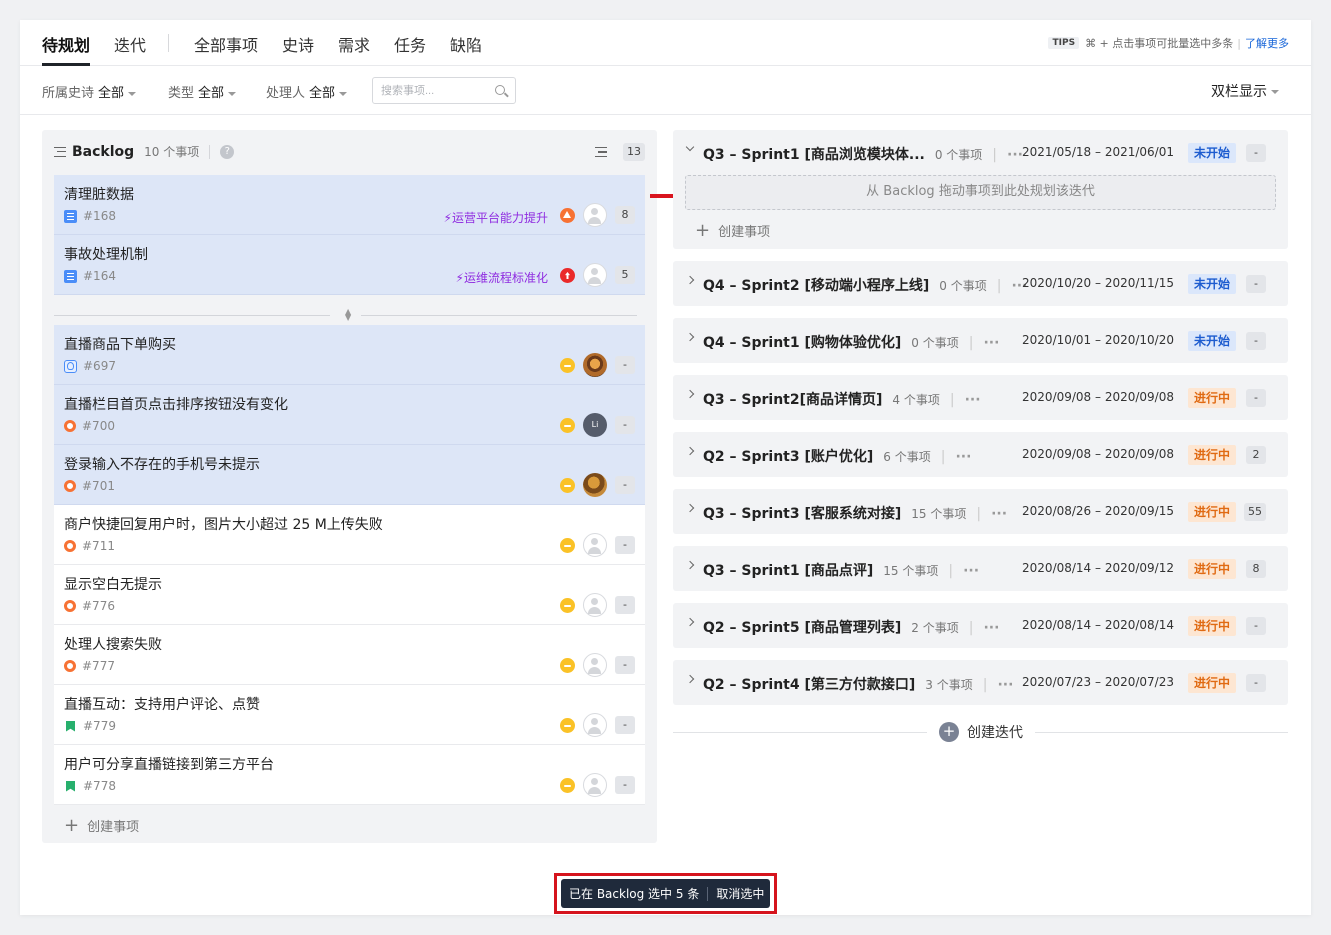 The width and height of the screenshot is (1331, 935). I want to click on item-epic: ⚡运营平台能力提升, so click(496, 217).